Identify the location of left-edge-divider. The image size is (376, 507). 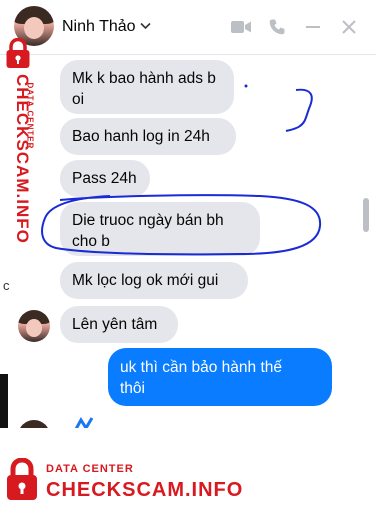
(4, 401).